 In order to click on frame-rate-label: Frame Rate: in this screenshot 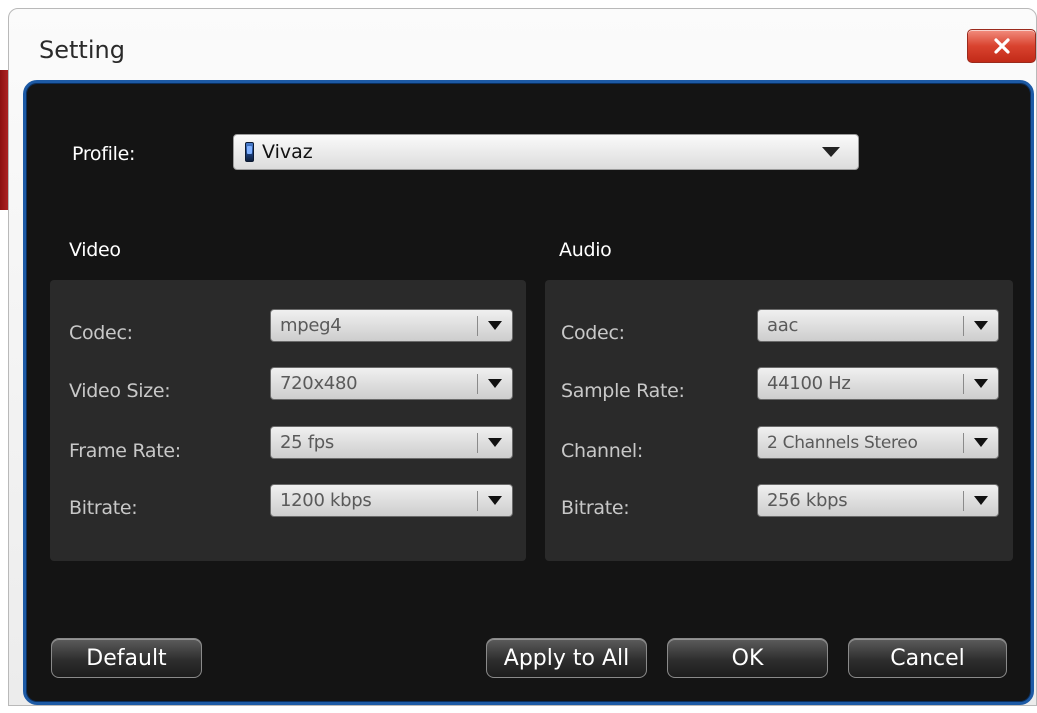, I will do `click(125, 451)`.